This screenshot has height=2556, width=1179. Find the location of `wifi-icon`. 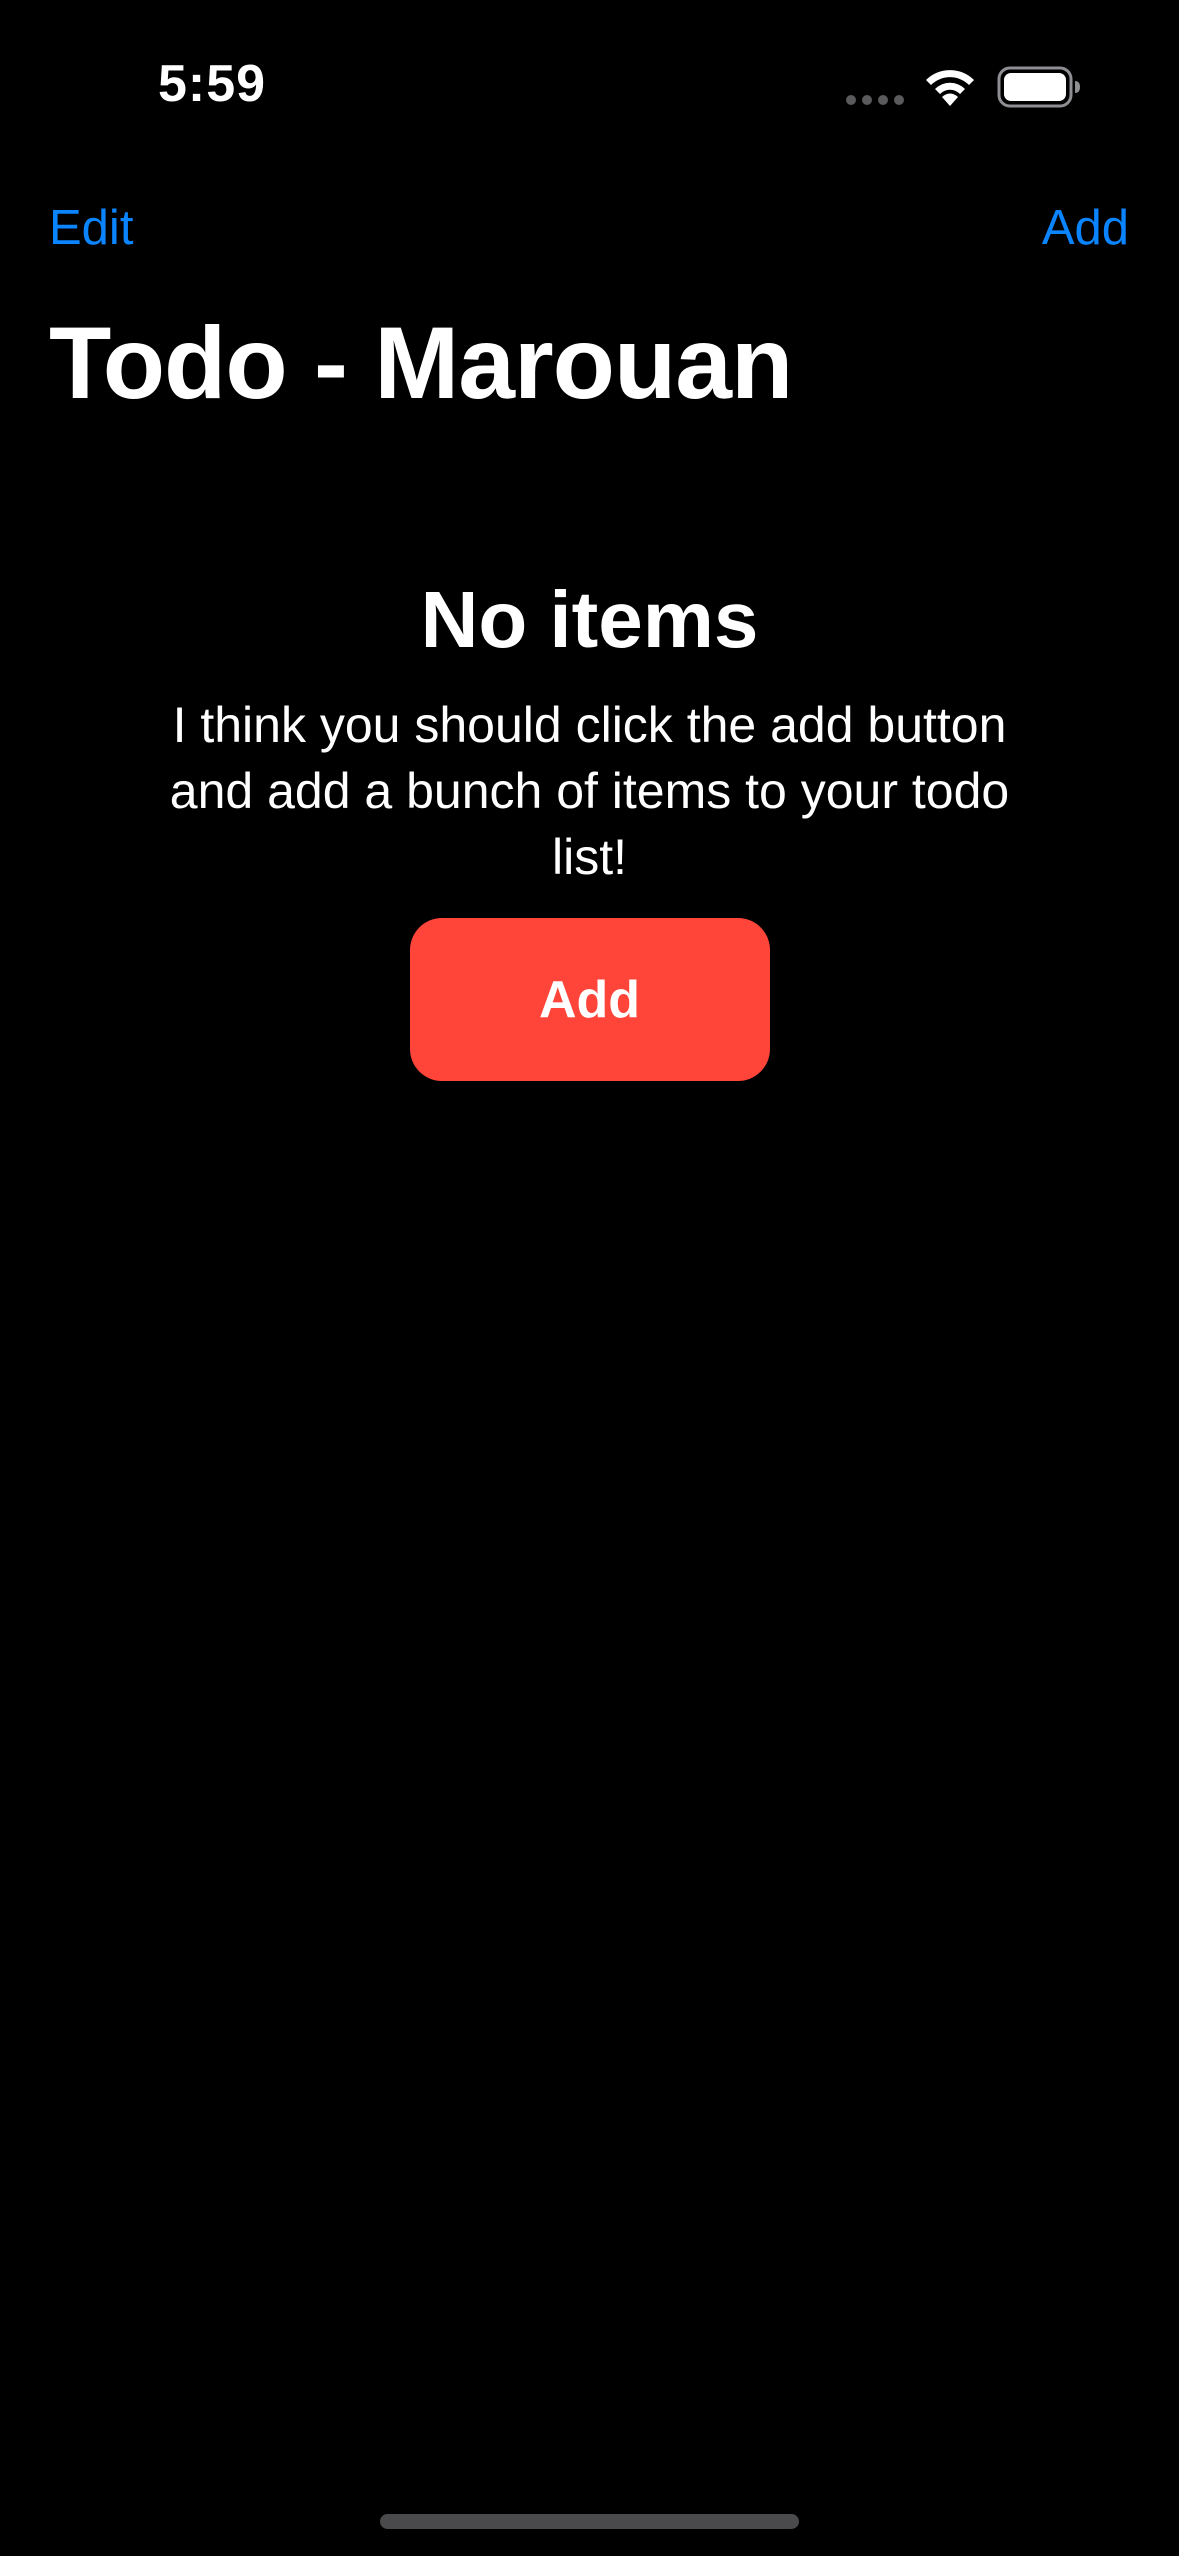

wifi-icon is located at coordinates (950, 88).